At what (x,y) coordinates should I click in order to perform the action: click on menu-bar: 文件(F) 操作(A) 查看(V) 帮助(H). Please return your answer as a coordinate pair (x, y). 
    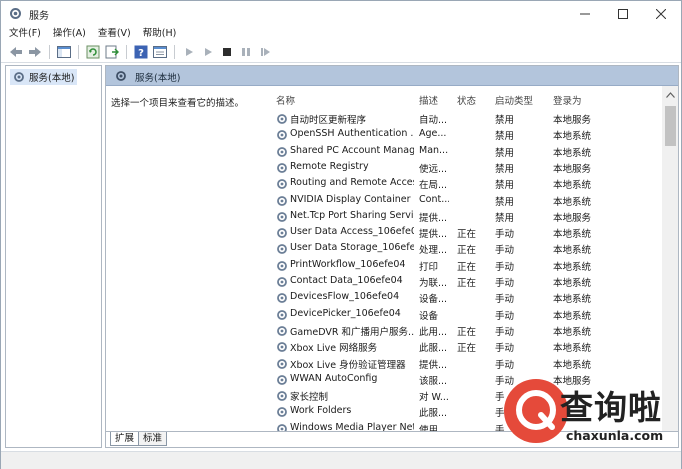
    Looking at the image, I should click on (341, 34).